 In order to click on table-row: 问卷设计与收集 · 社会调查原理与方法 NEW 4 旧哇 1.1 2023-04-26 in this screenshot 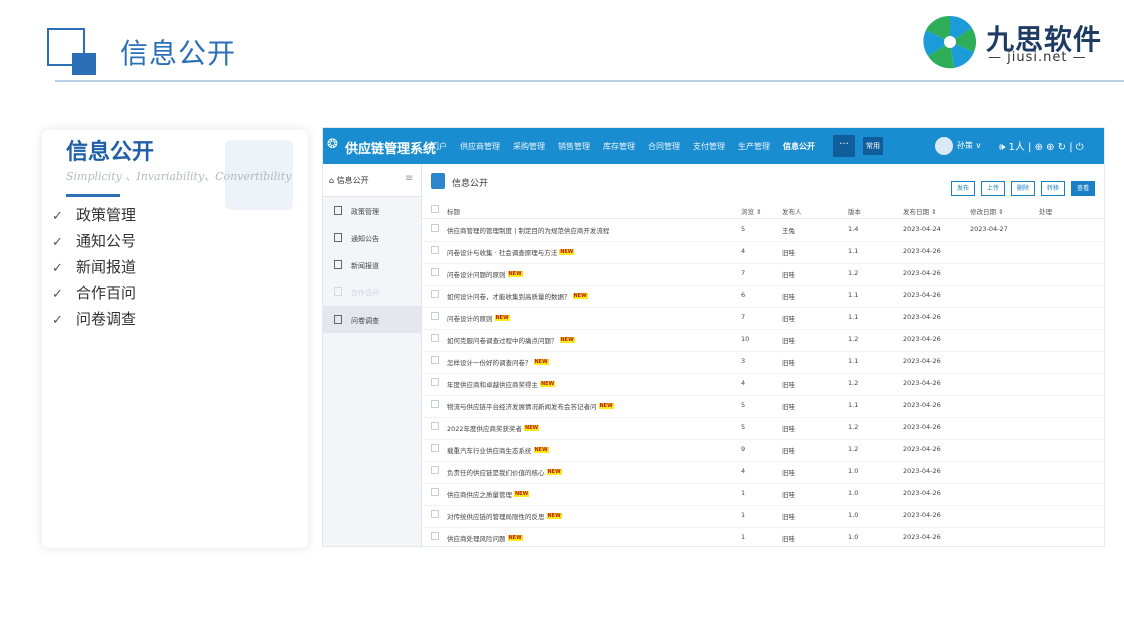, I will do `click(762, 252)`.